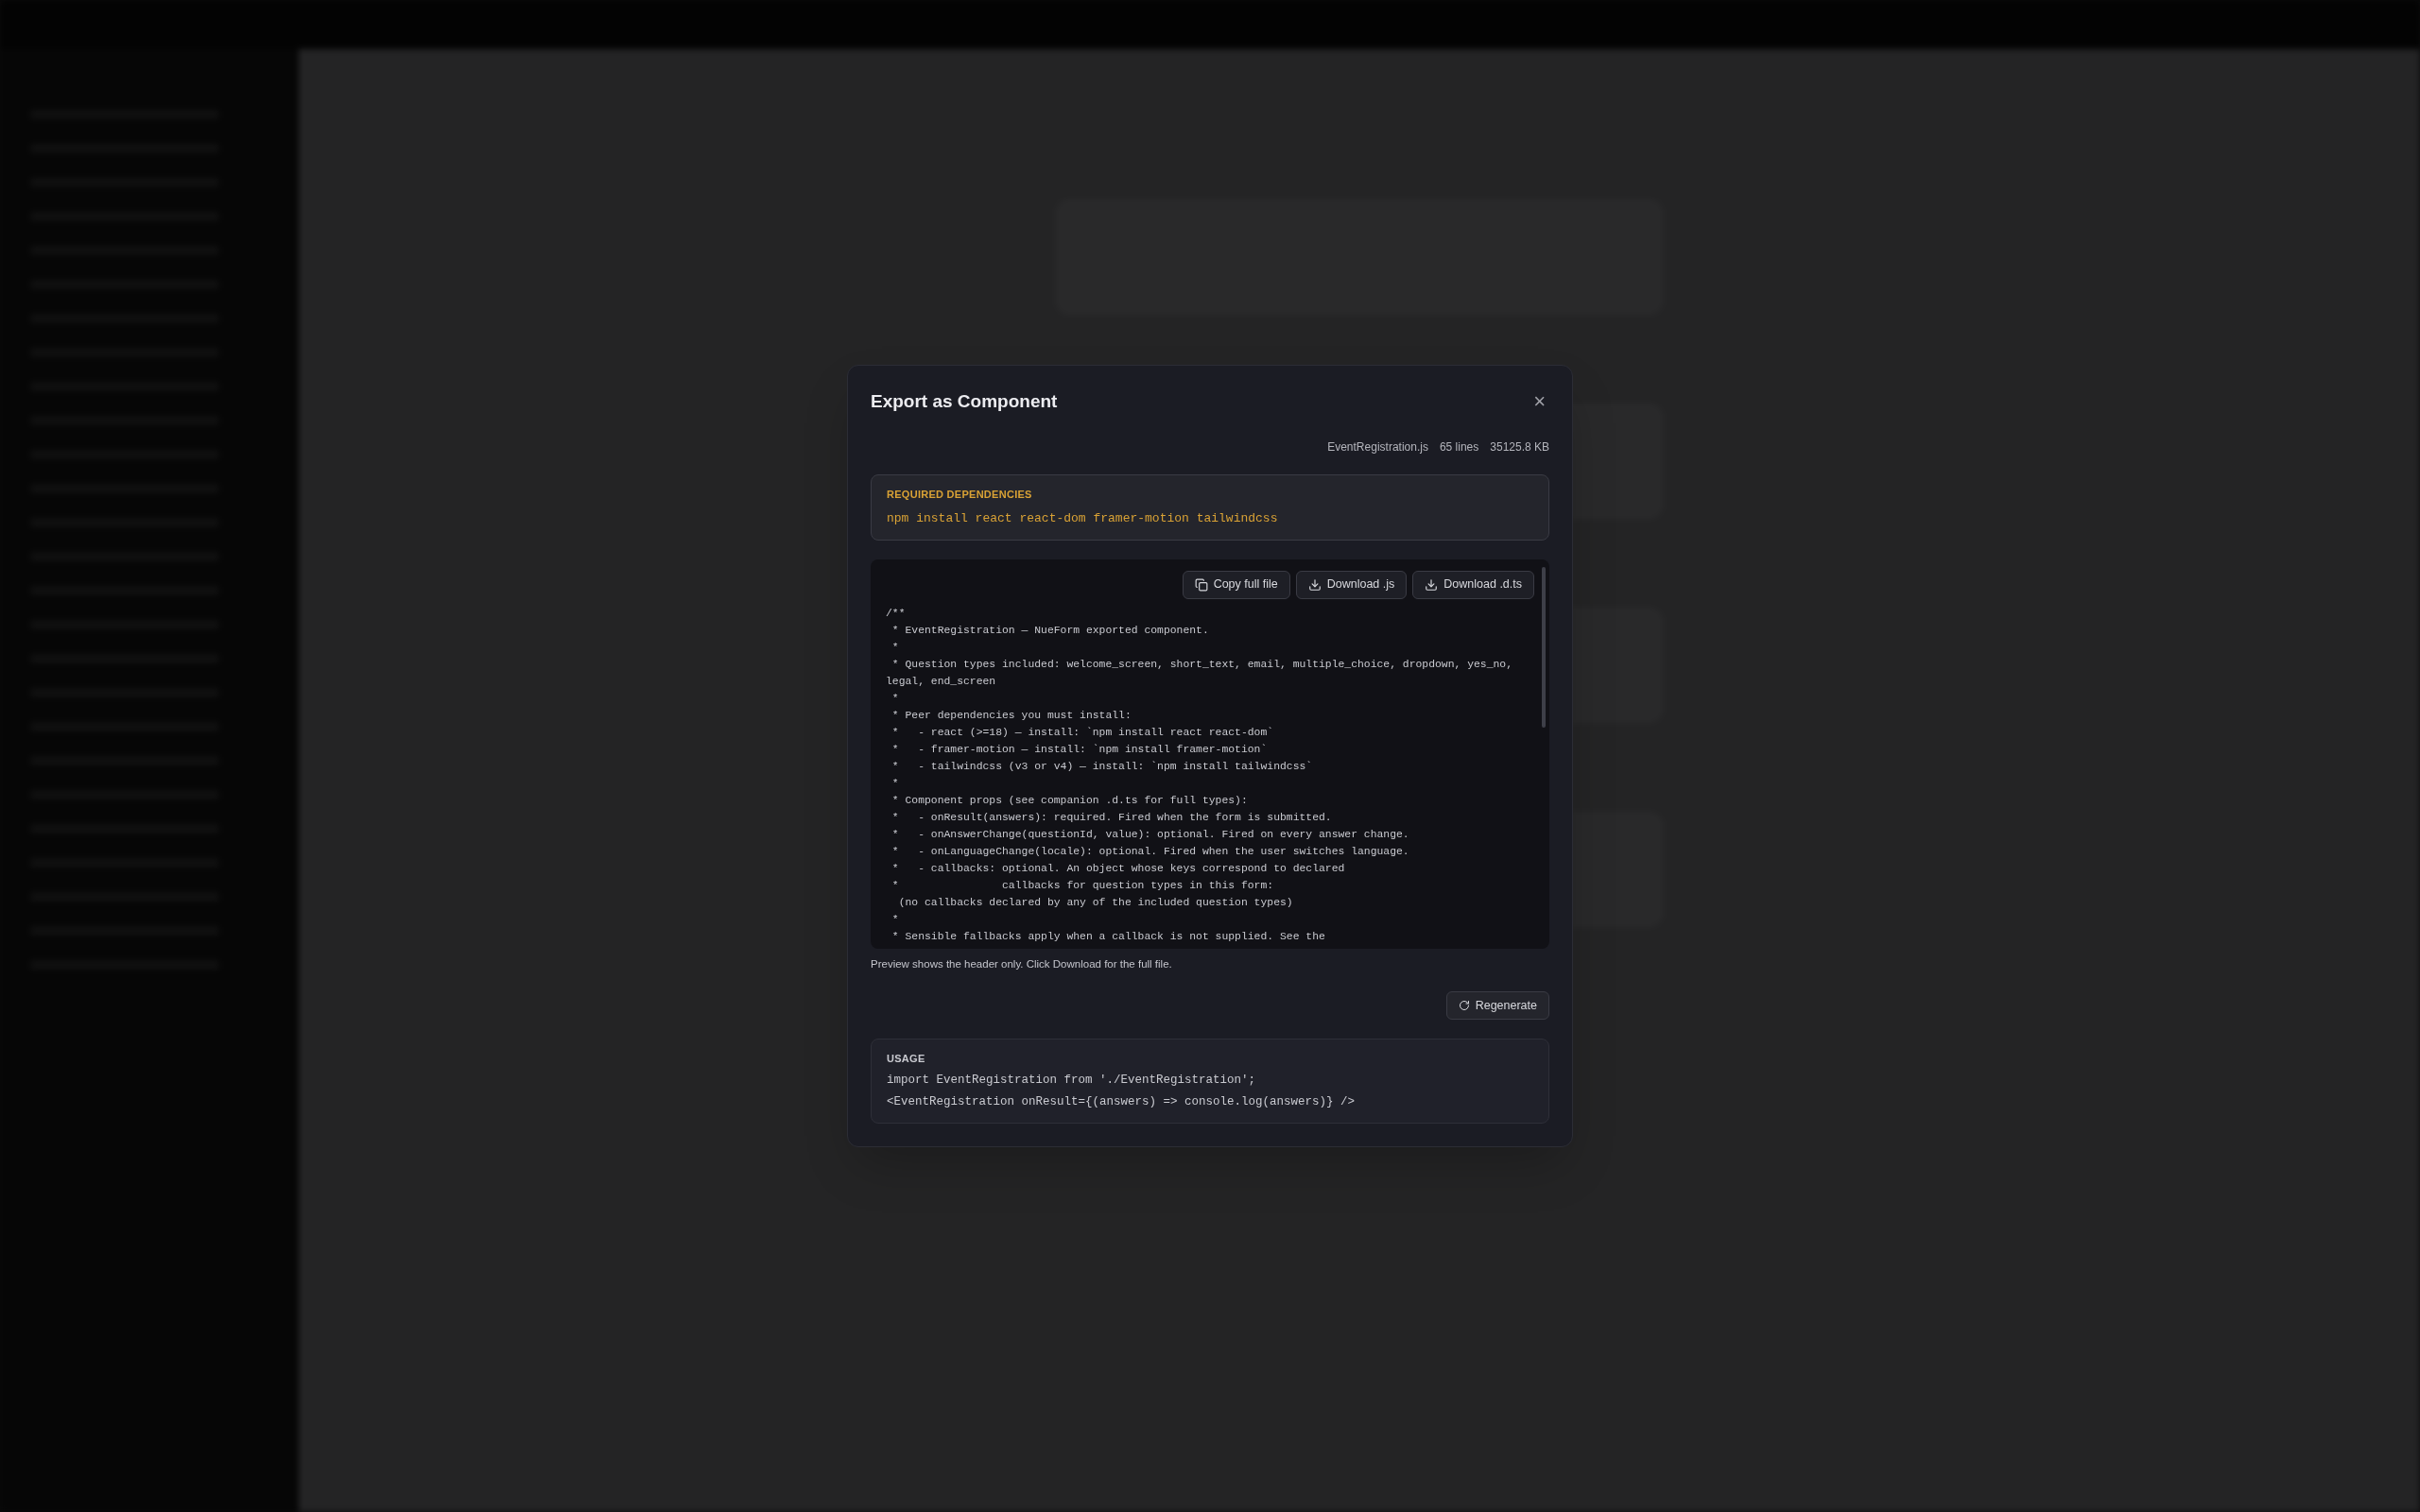 This screenshot has width=2420, height=1512. Describe the element at coordinates (1083, 519) in the screenshot. I see `install-command: npm install react react-dom framer-motion tailwindcss` at that location.